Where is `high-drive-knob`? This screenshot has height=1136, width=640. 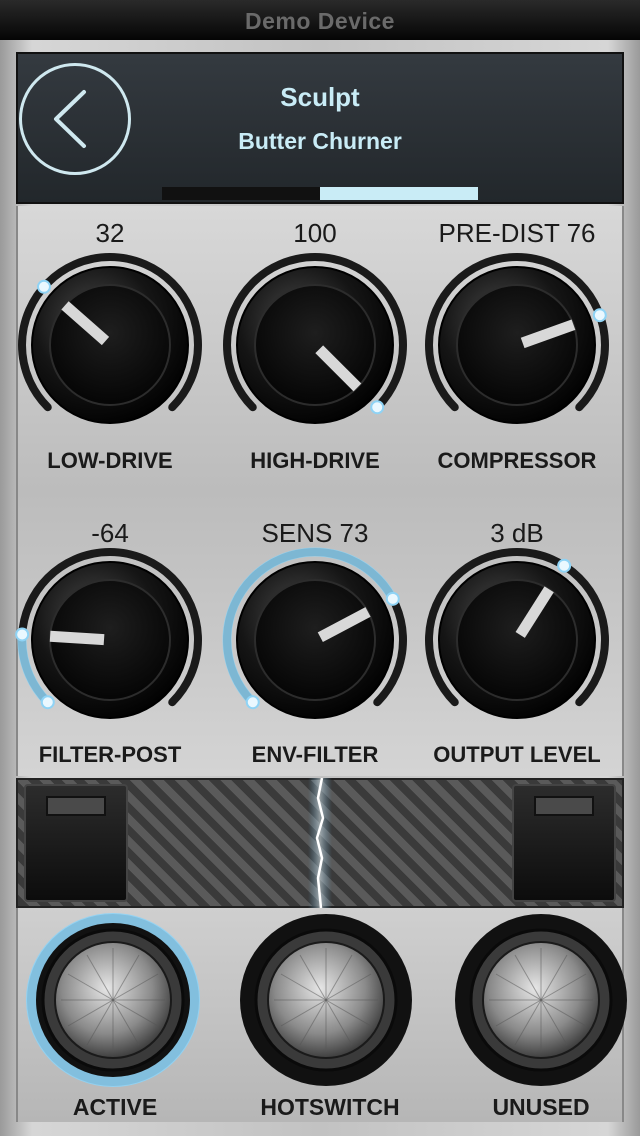 high-drive-knob is located at coordinates (315, 345).